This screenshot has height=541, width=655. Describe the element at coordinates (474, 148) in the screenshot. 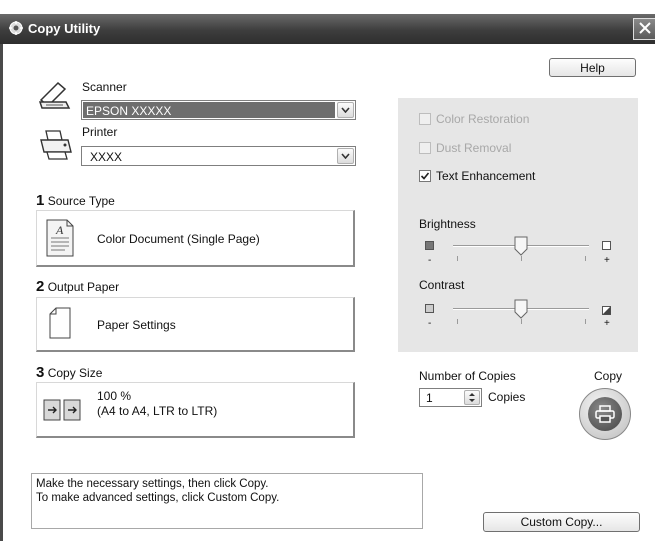

I see `dust-removal-label: Dust Removal` at that location.